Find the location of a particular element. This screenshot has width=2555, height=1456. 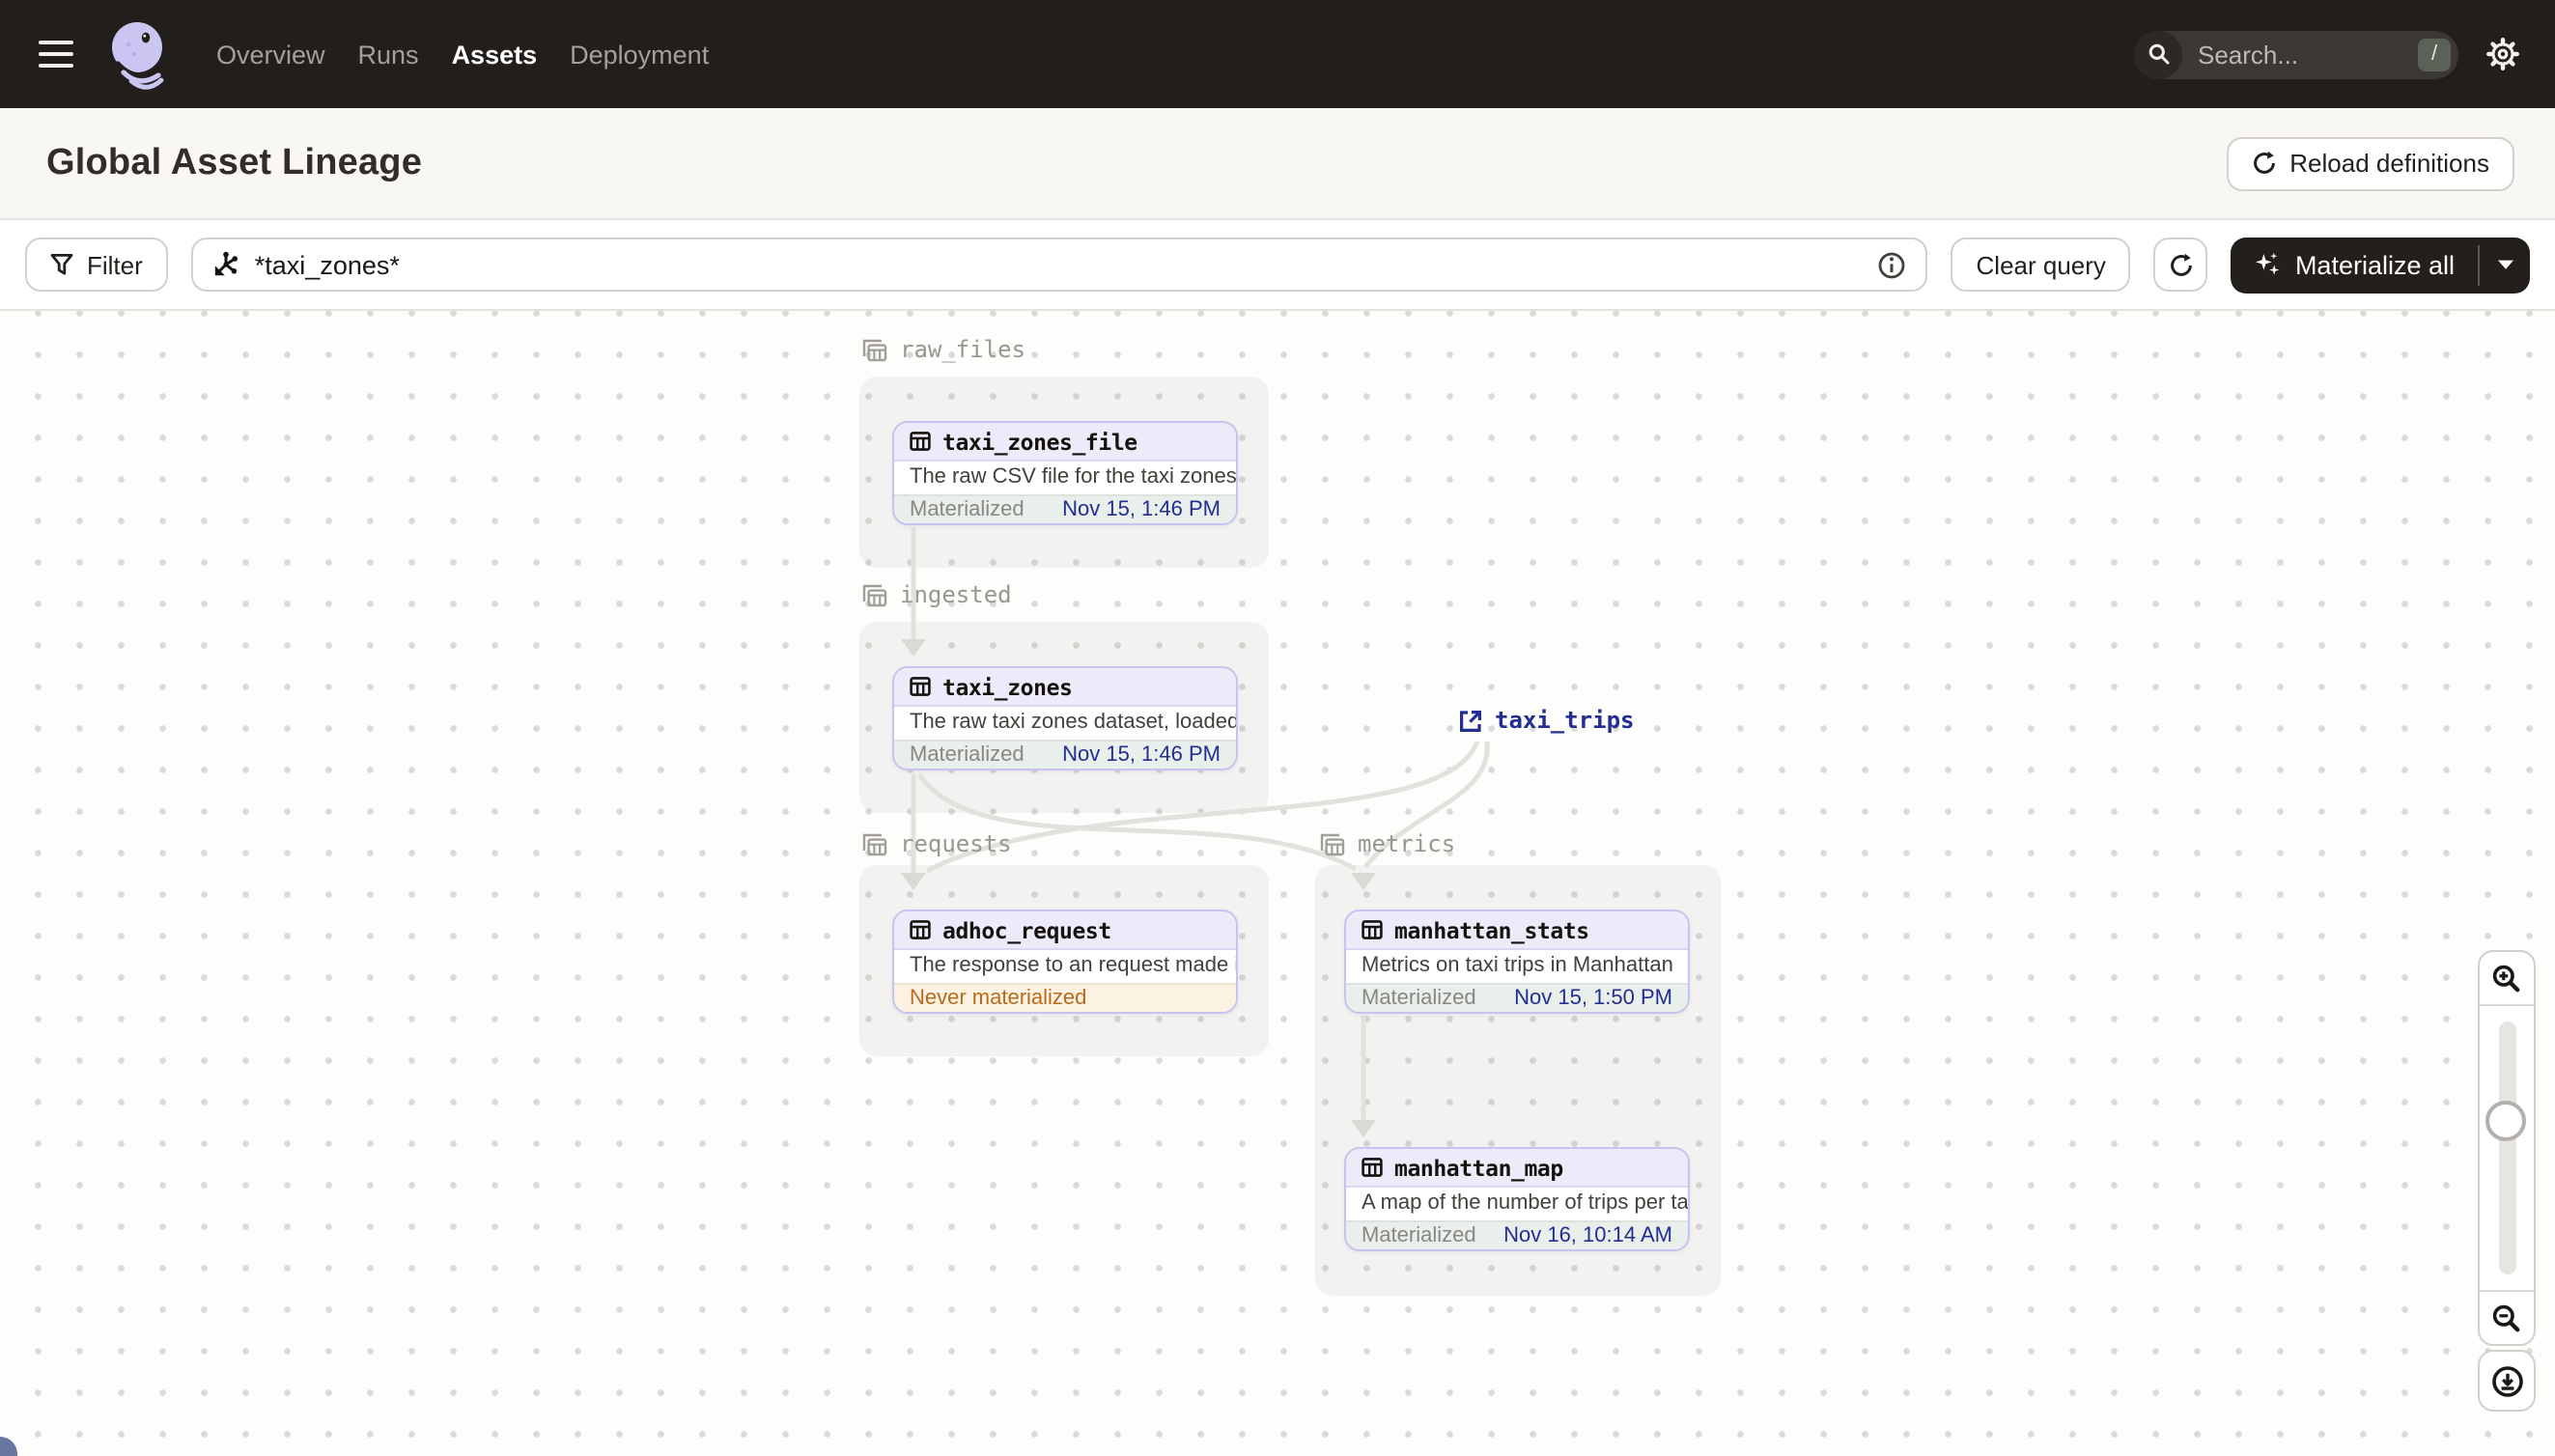

funnel-icon is located at coordinates (61, 265).